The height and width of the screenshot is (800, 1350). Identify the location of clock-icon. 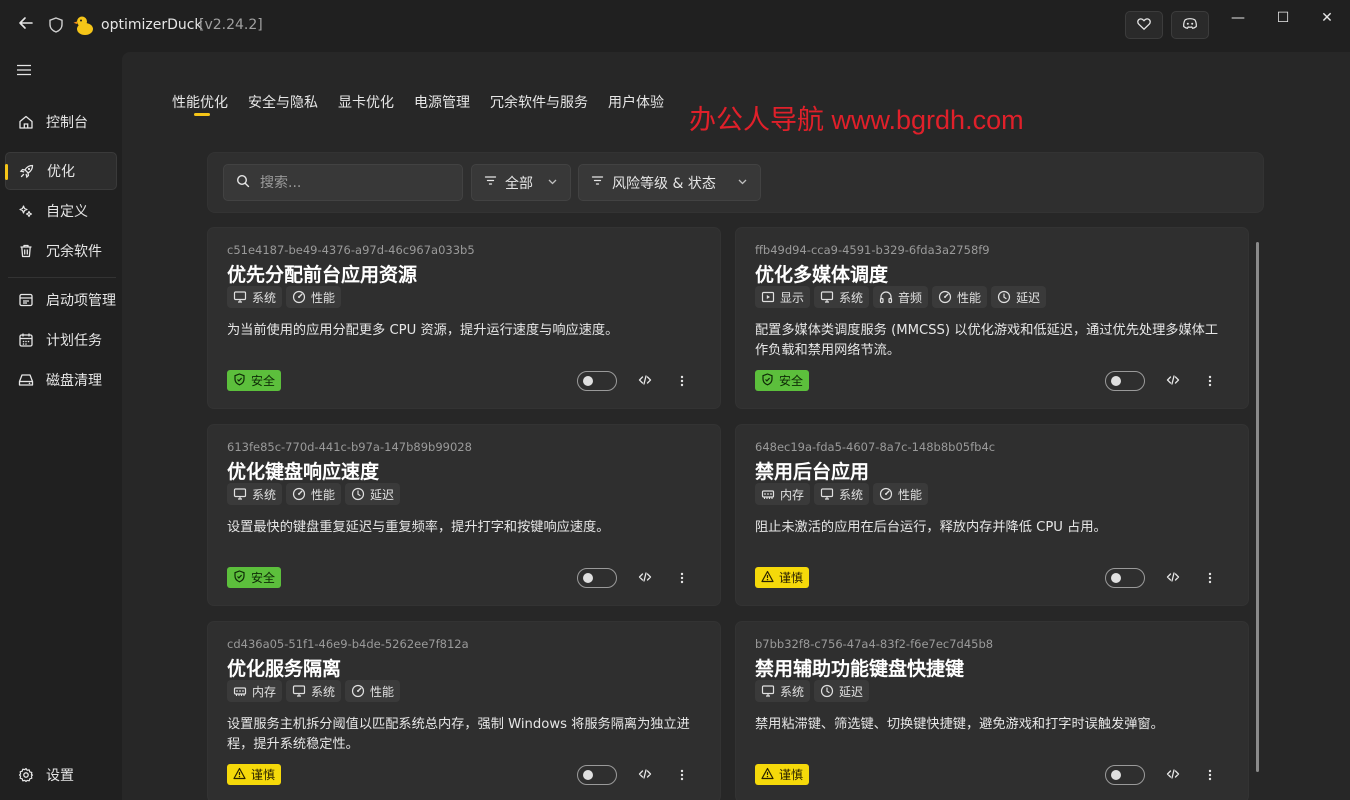
(358, 494).